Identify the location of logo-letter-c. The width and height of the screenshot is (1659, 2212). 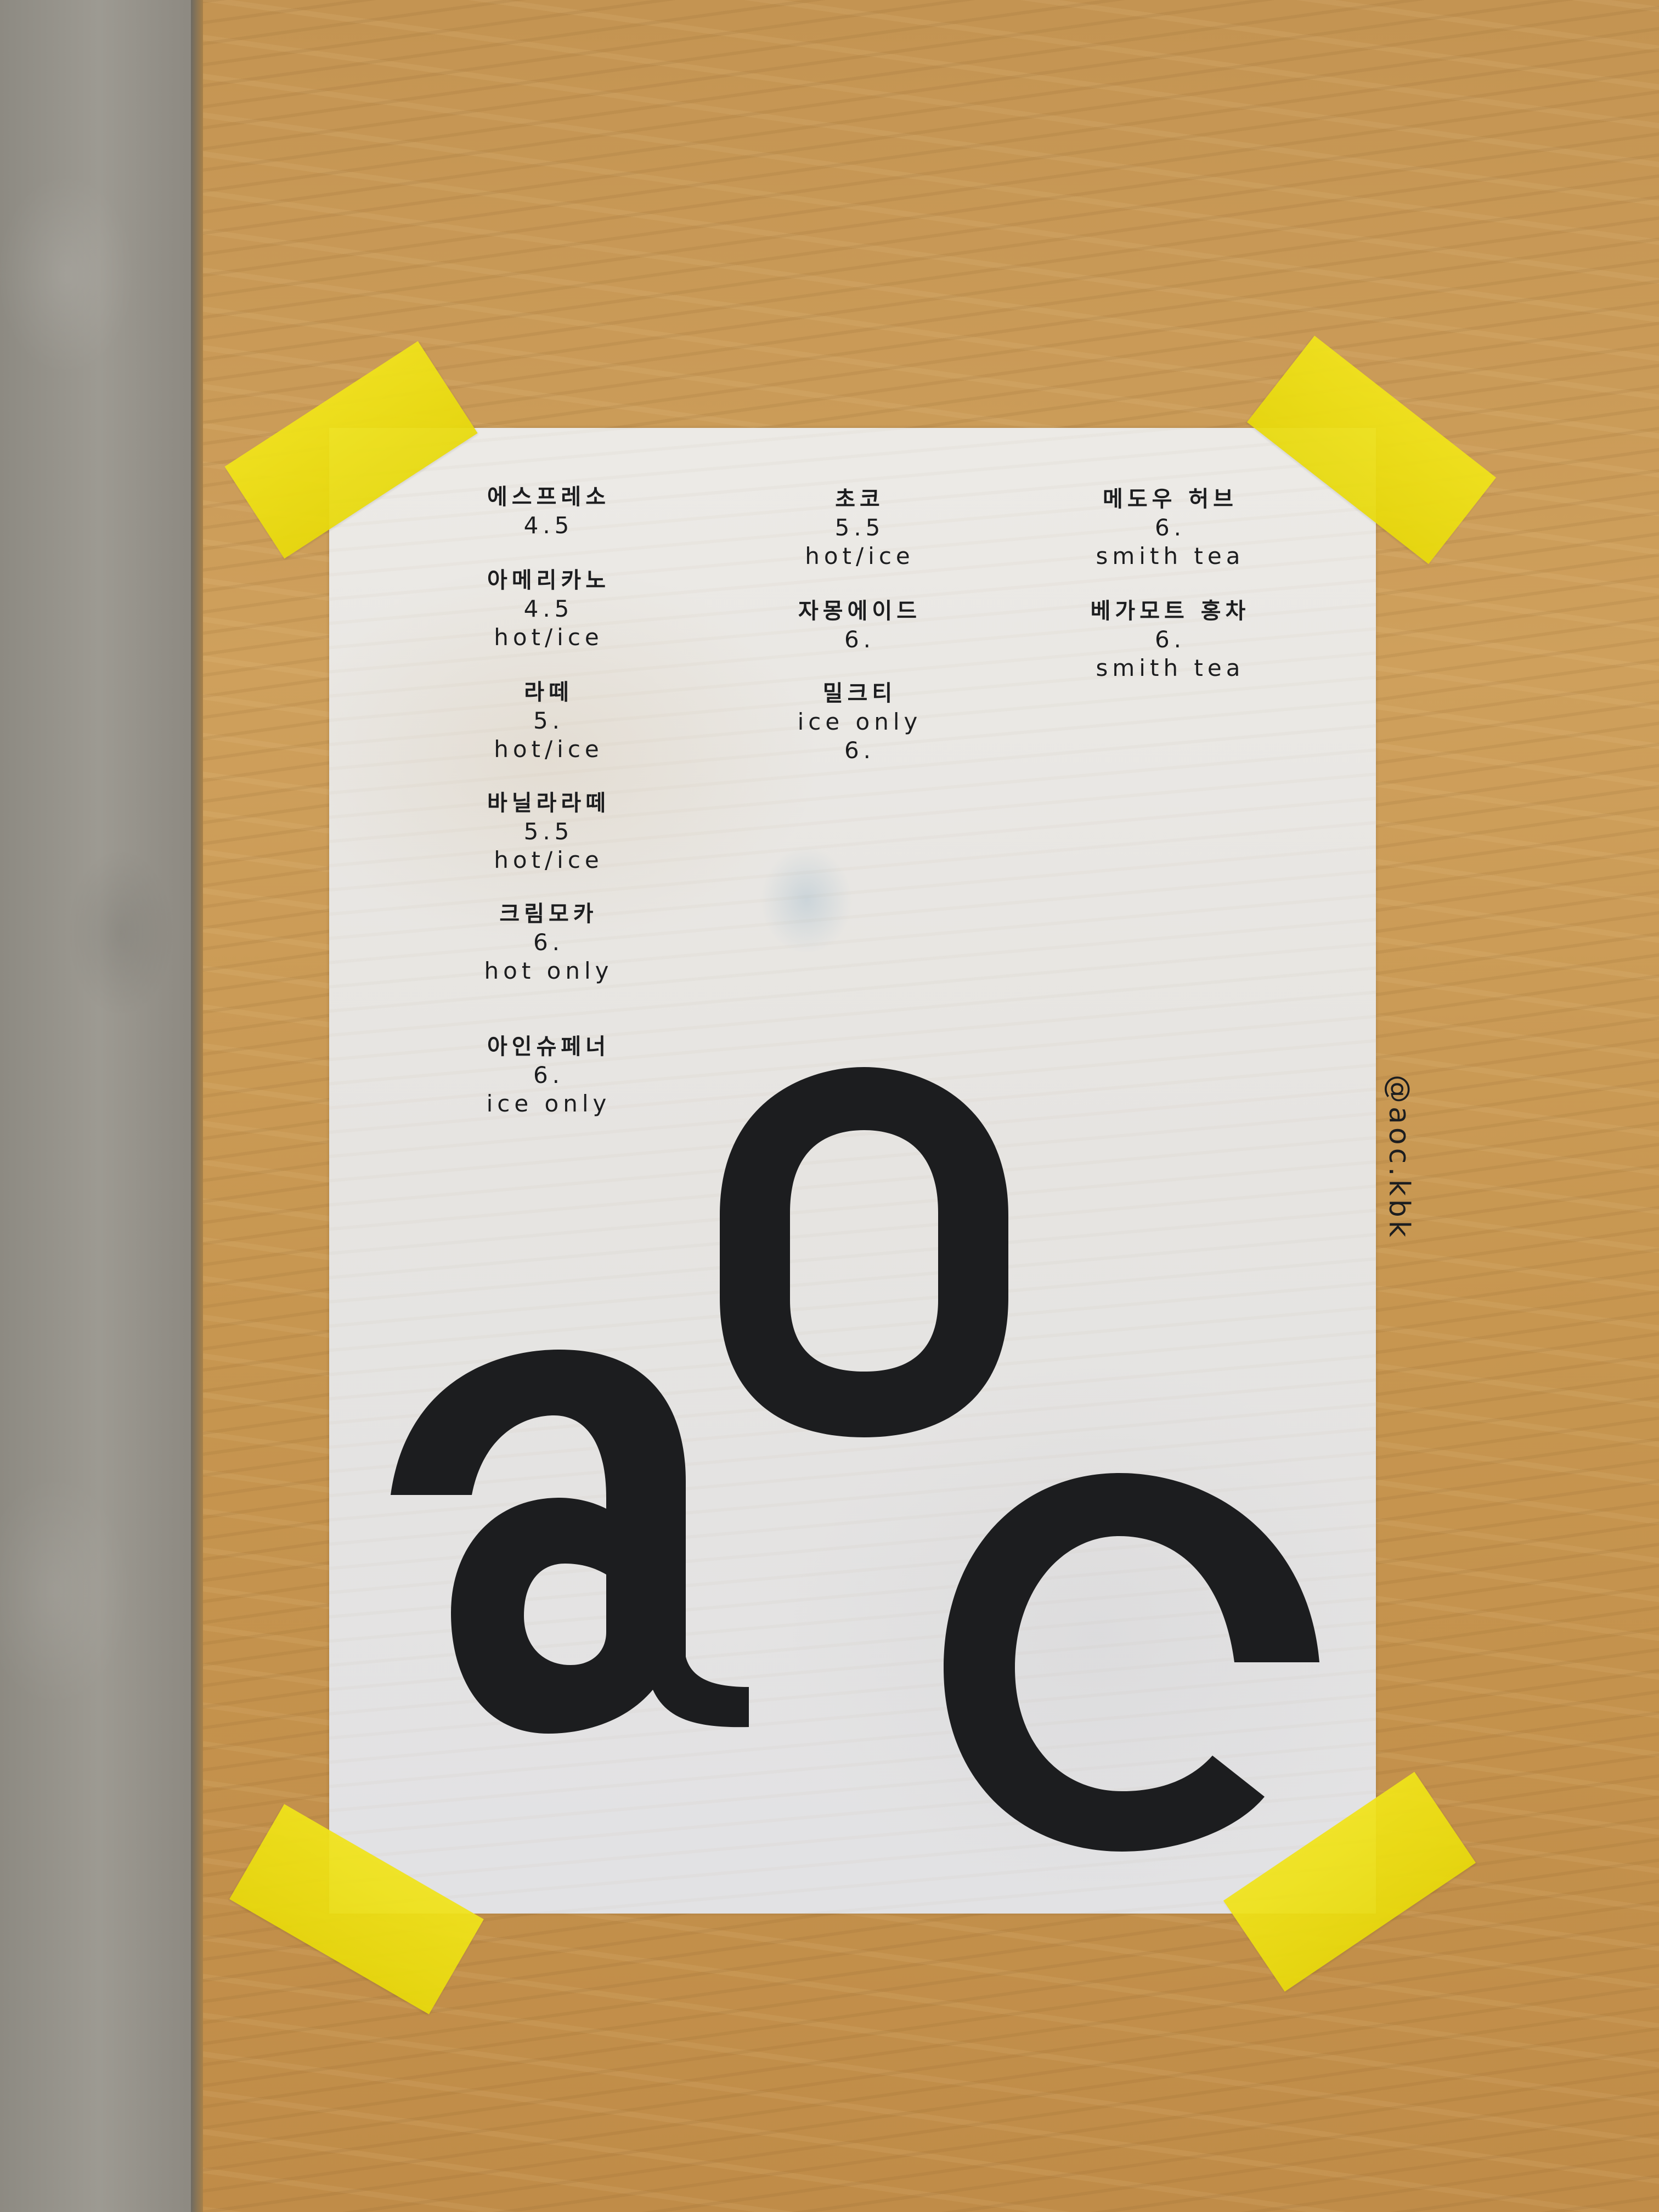
(1132, 1662).